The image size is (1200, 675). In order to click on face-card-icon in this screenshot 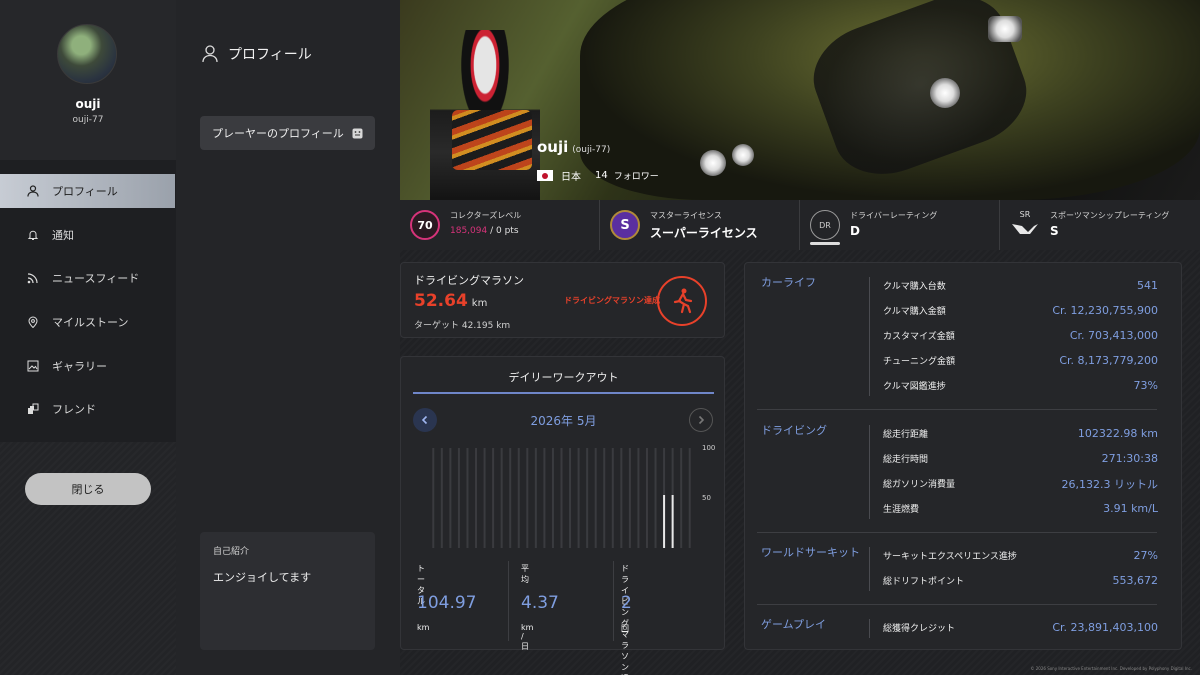, I will do `click(357, 133)`.